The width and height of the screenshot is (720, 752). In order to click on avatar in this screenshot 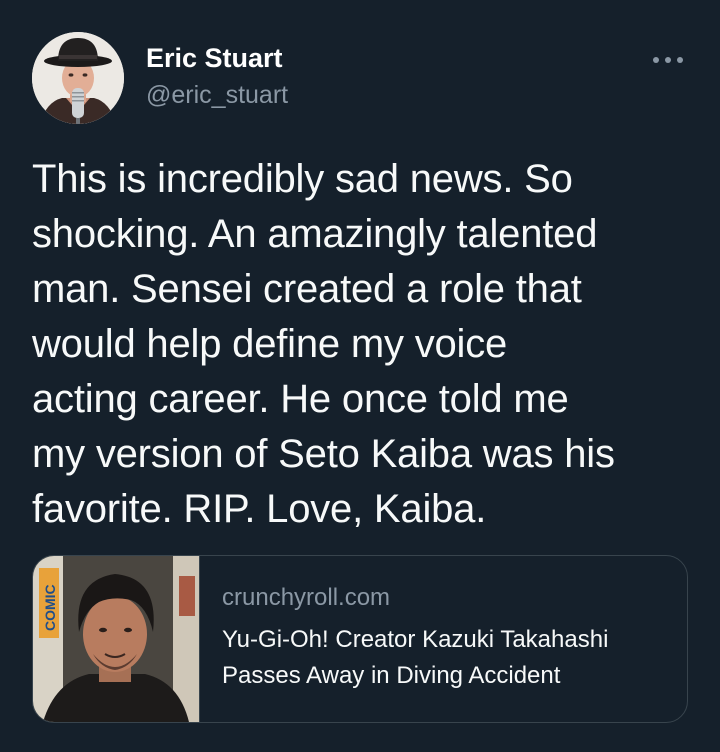, I will do `click(78, 78)`.